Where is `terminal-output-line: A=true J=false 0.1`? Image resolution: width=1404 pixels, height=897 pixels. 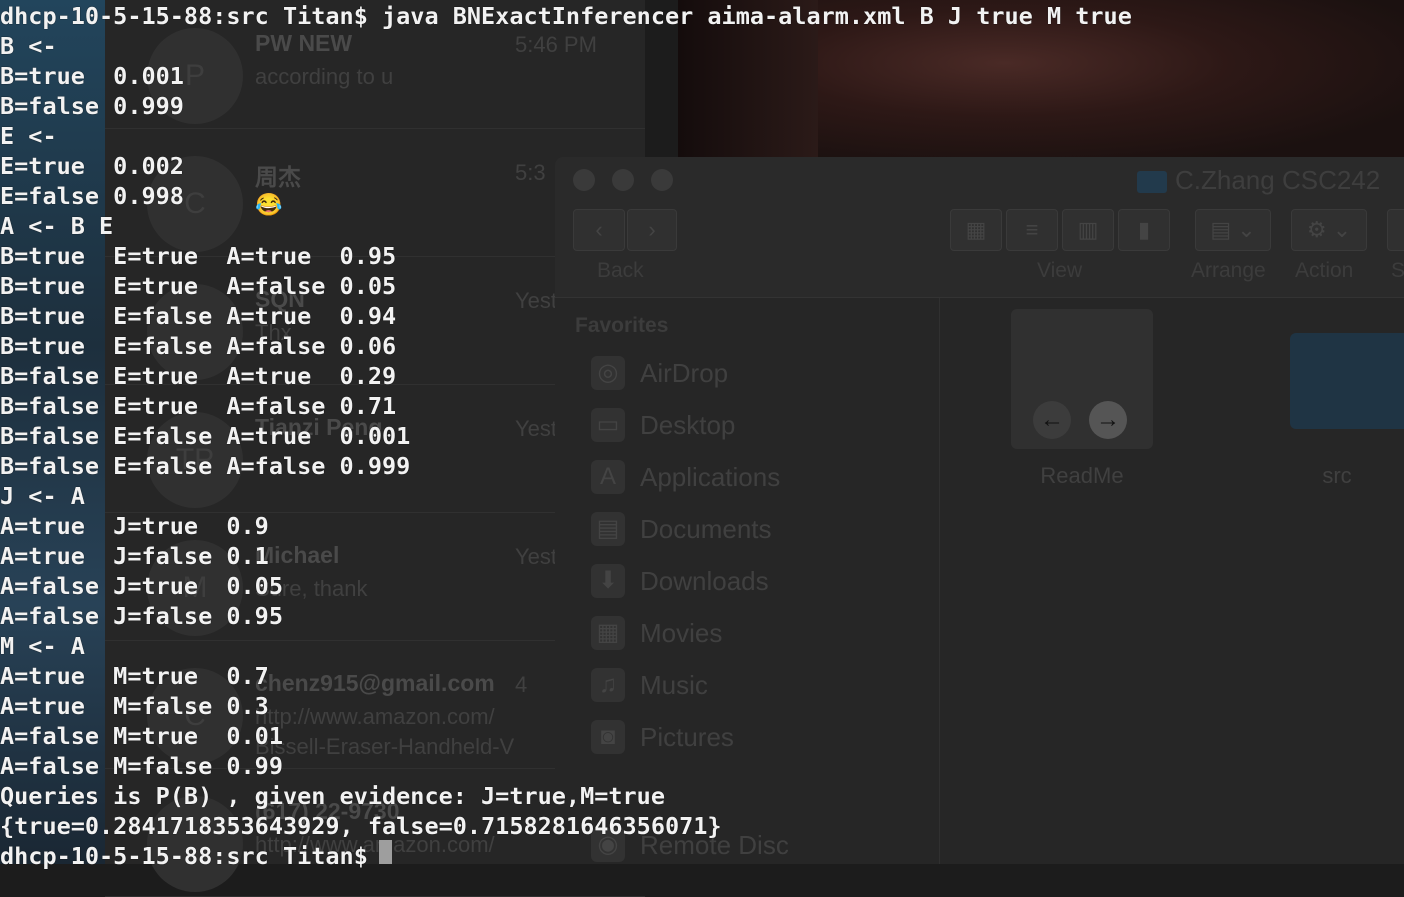
terminal-output-line: A=true J=false 0.1 is located at coordinates (134, 556).